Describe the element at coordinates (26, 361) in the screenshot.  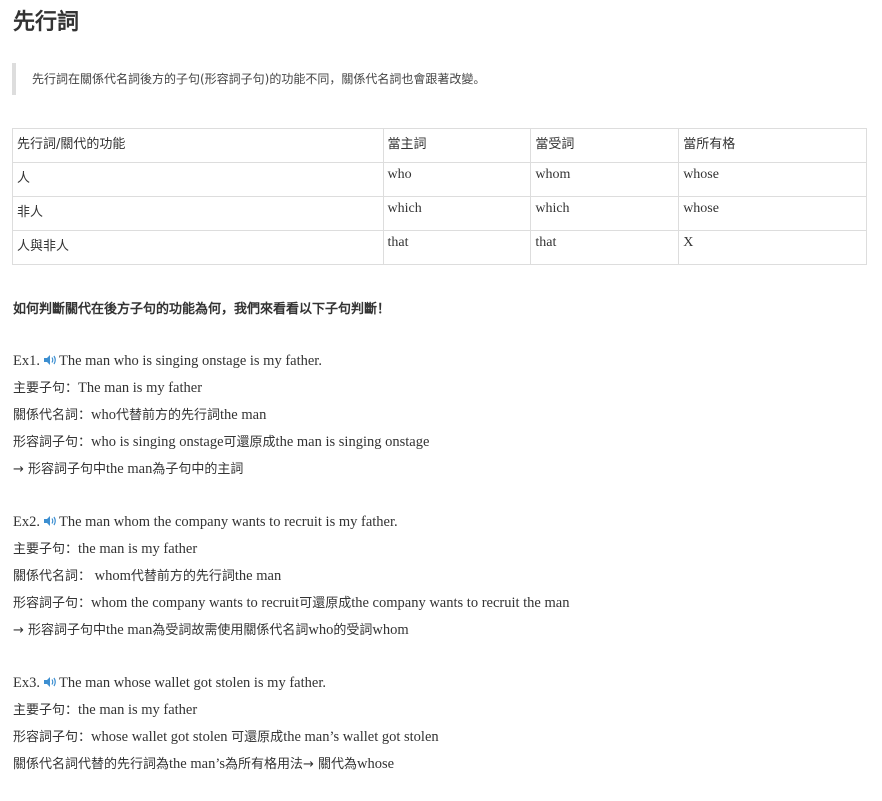
I see `example-label: Ex1.` at that location.